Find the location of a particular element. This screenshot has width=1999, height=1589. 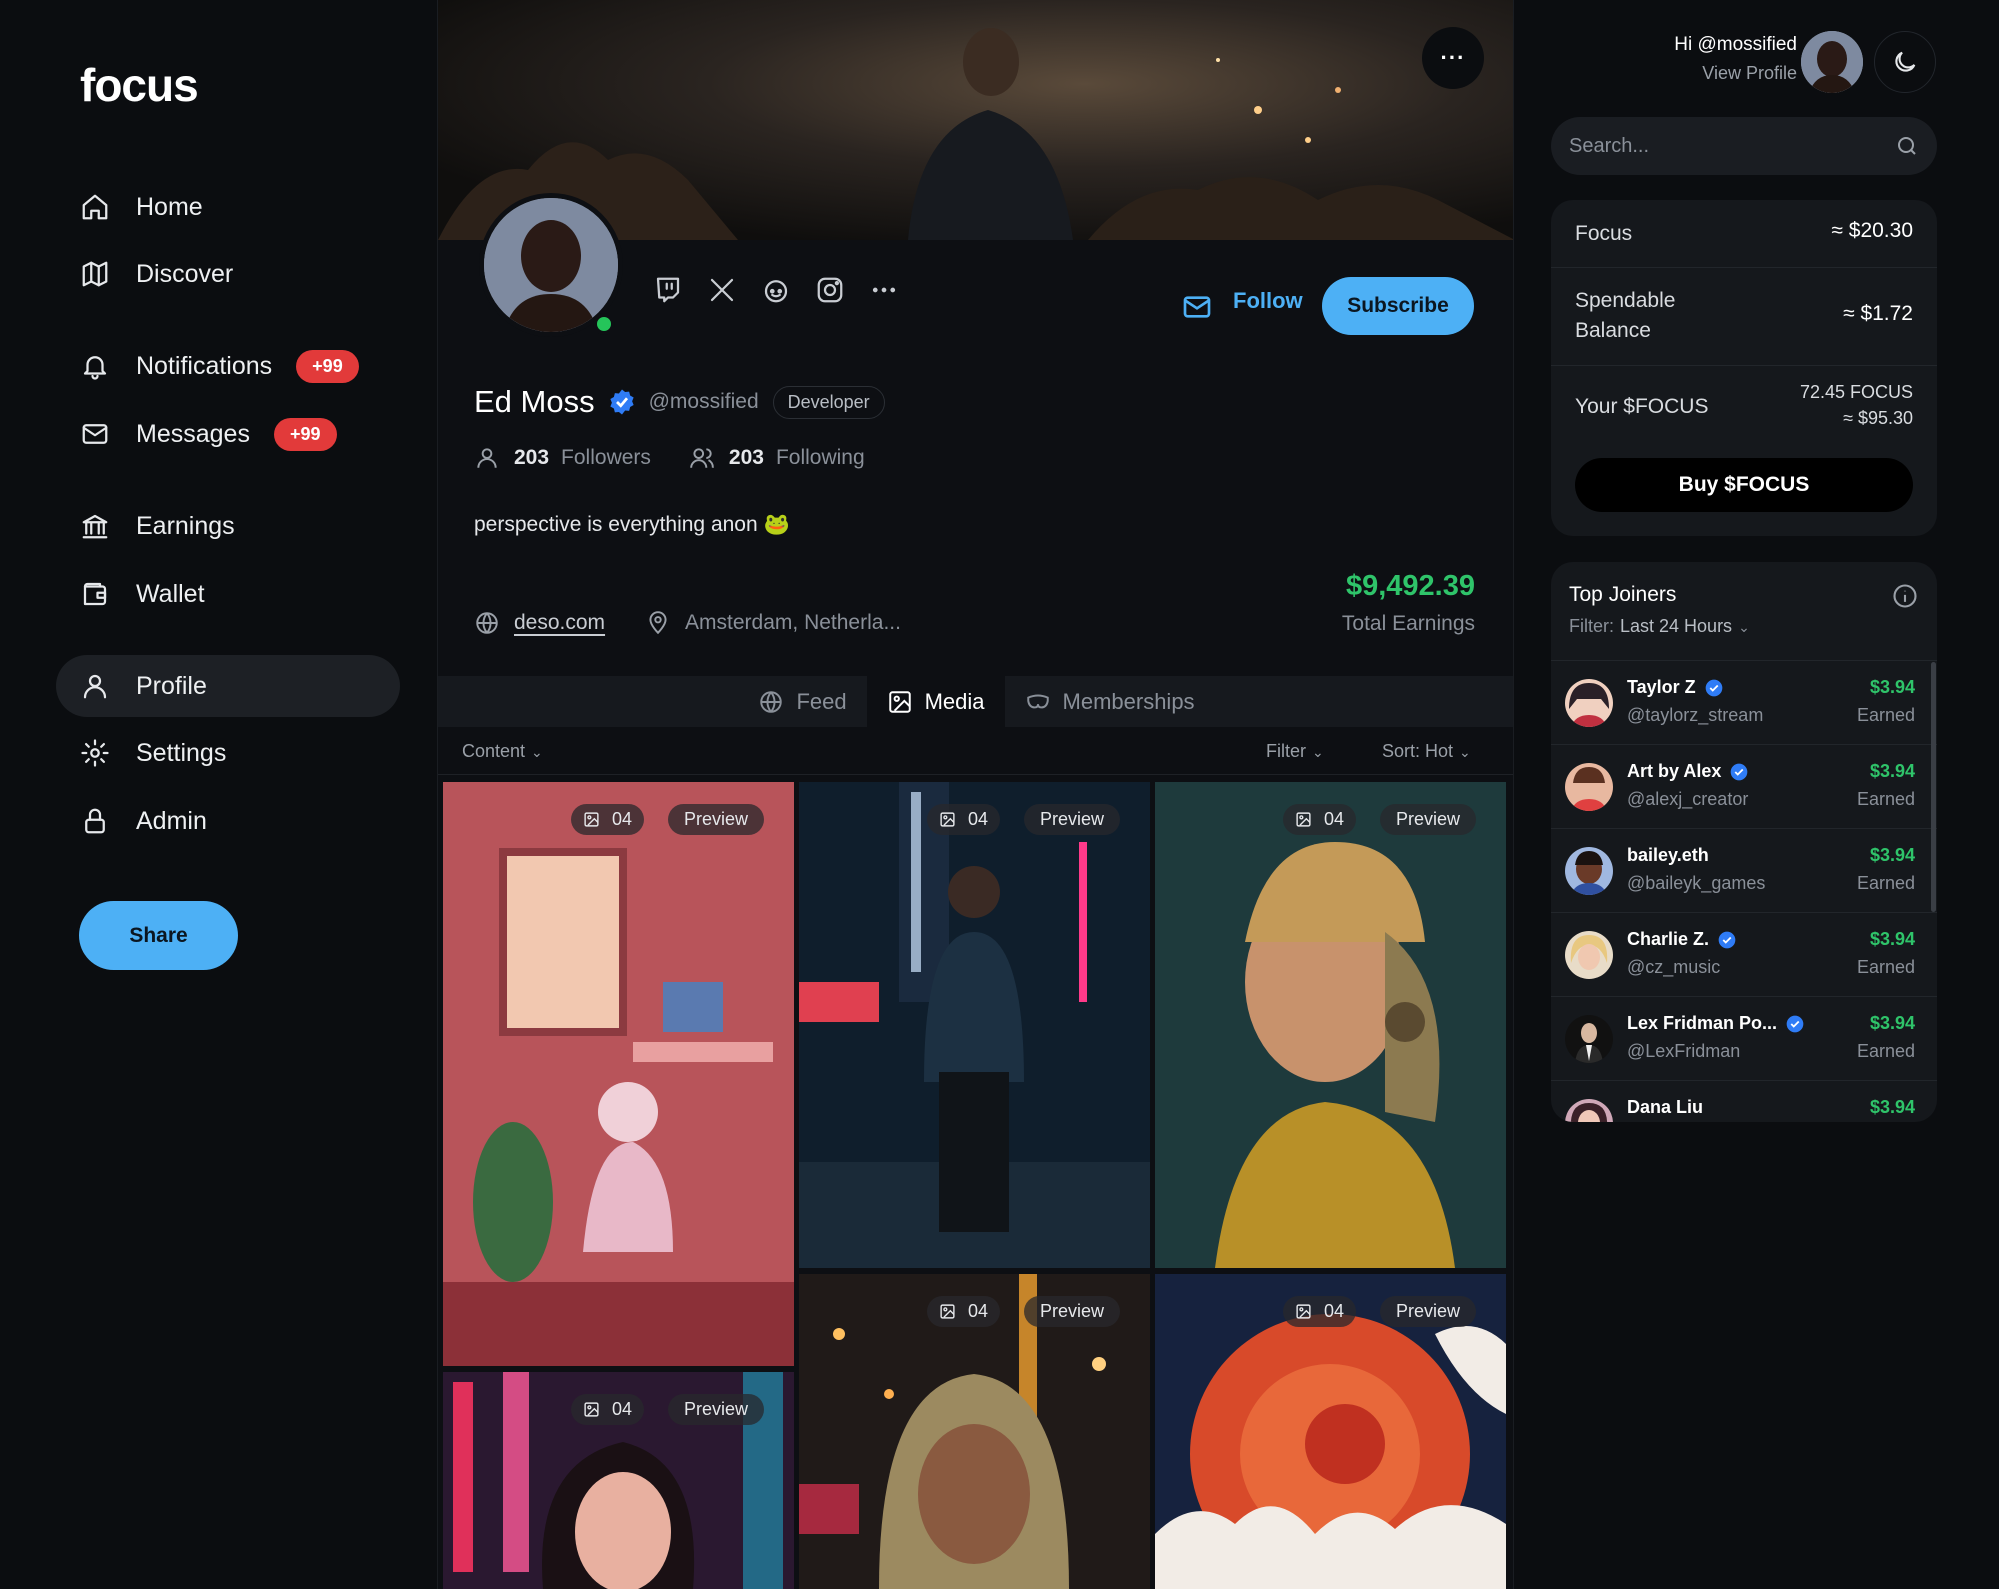

nav-item-admin: Admin is located at coordinates (228, 821).